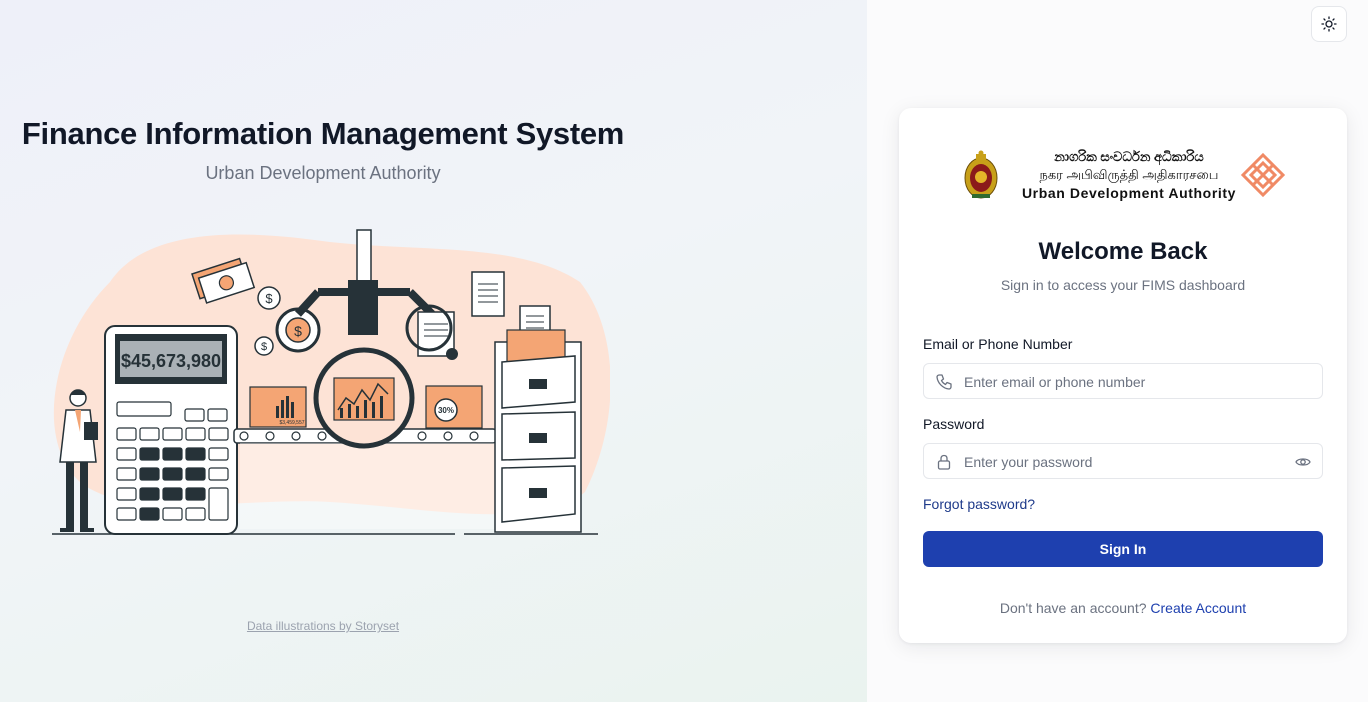 Image resolution: width=1368 pixels, height=702 pixels. What do you see at coordinates (323, 173) in the screenshot?
I see `hero-subtitle: Urban Development Authority` at bounding box center [323, 173].